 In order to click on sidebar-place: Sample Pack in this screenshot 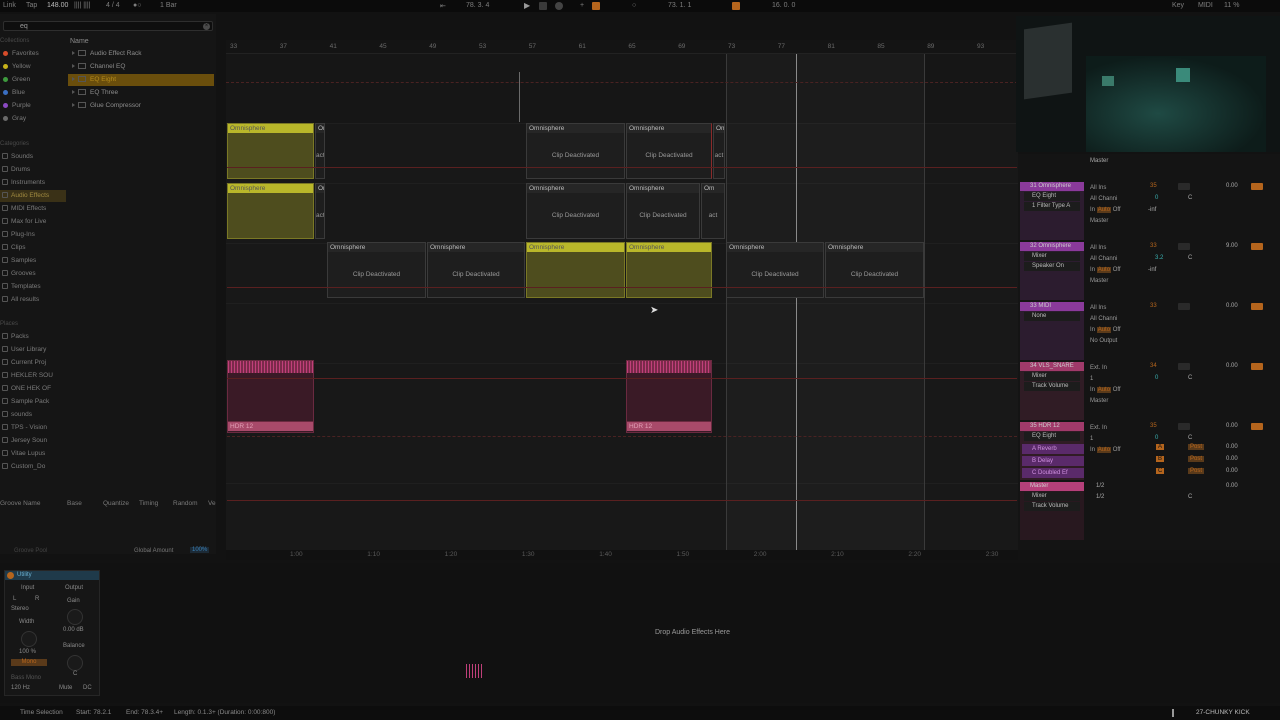, I will do `click(33, 402)`.